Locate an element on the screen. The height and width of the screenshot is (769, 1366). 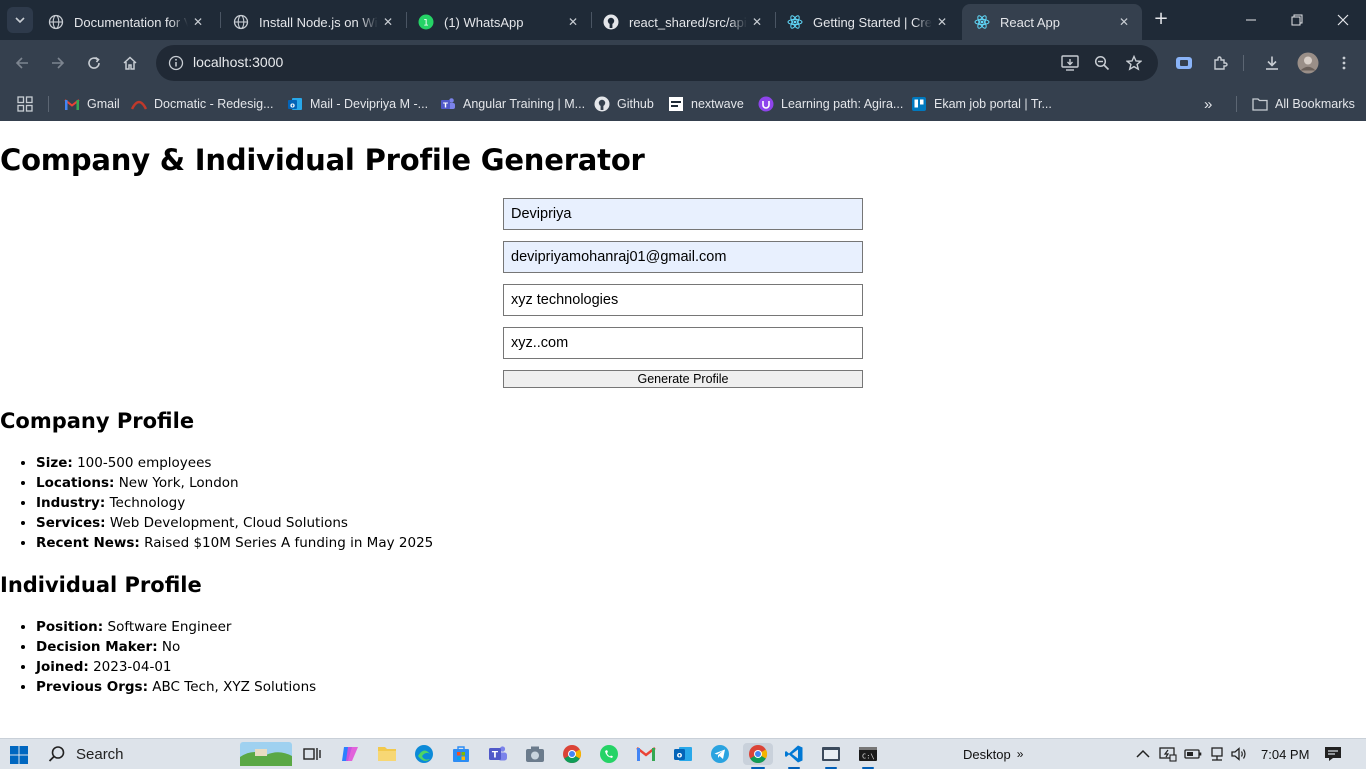
profile-avatar is located at coordinates (1308, 63).